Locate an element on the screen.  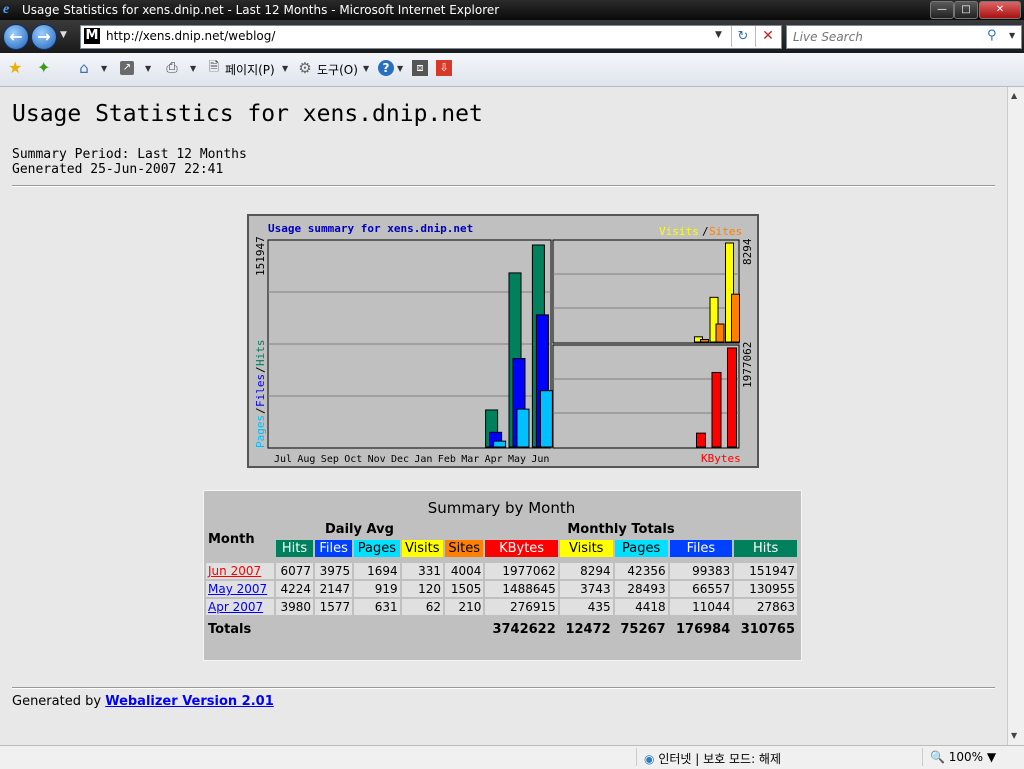
value-cell: 919 is located at coordinates (377, 589).